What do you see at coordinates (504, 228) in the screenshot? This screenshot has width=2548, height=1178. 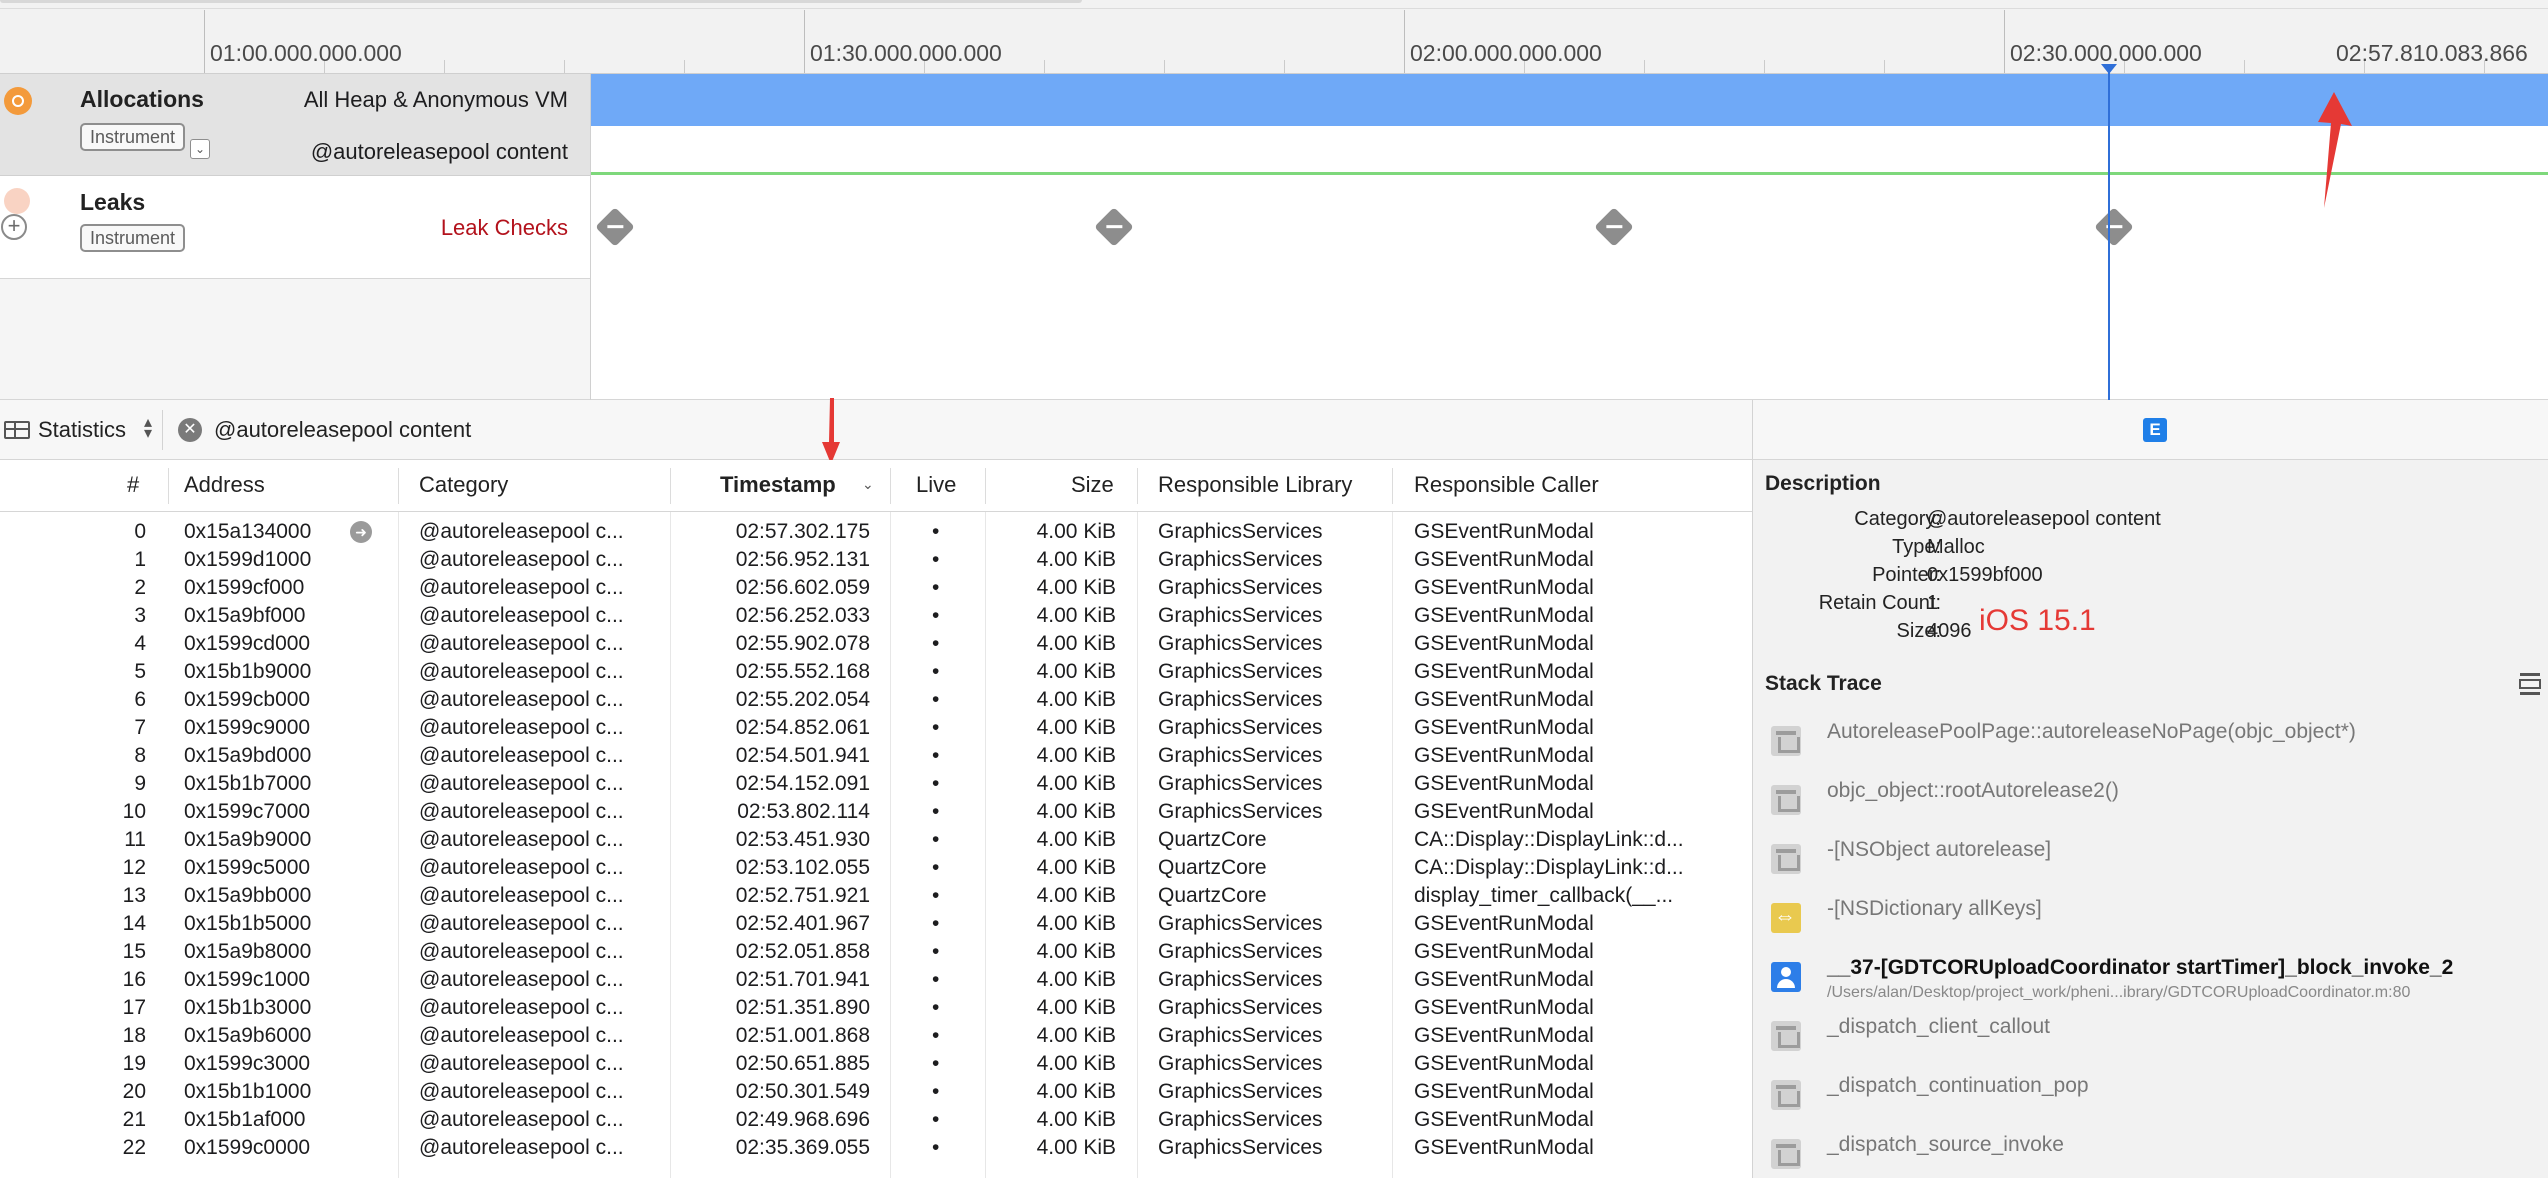 I see `track-label-leak-checks: Leak Checks` at bounding box center [504, 228].